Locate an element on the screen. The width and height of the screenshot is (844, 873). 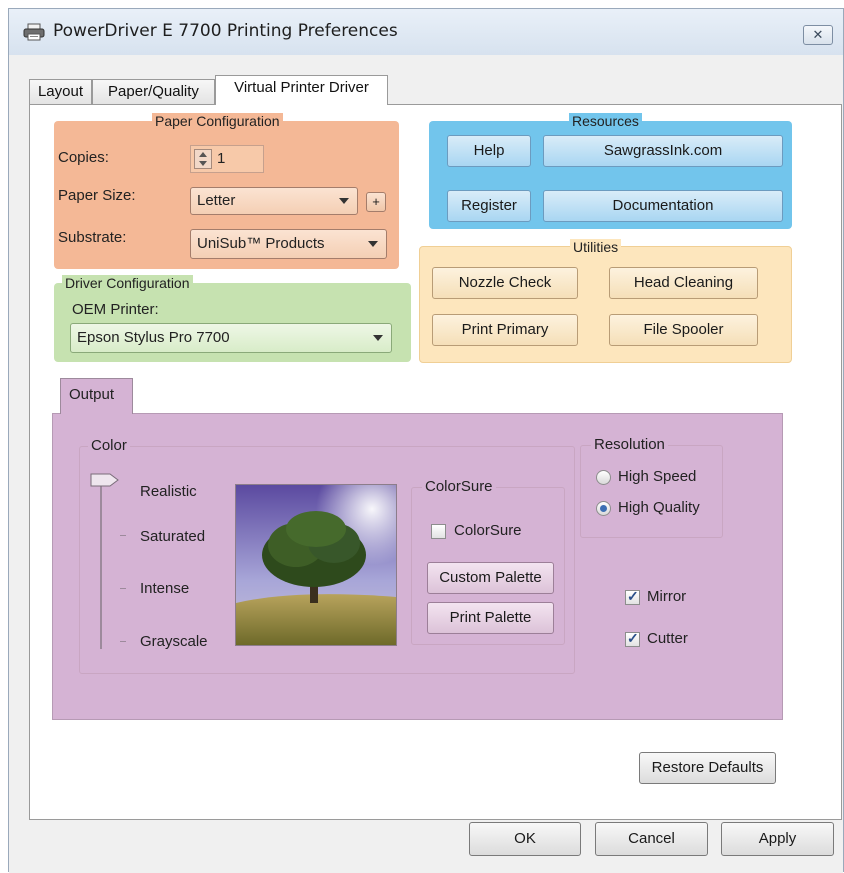
resources-title: Resources is located at coordinates (605, 121).